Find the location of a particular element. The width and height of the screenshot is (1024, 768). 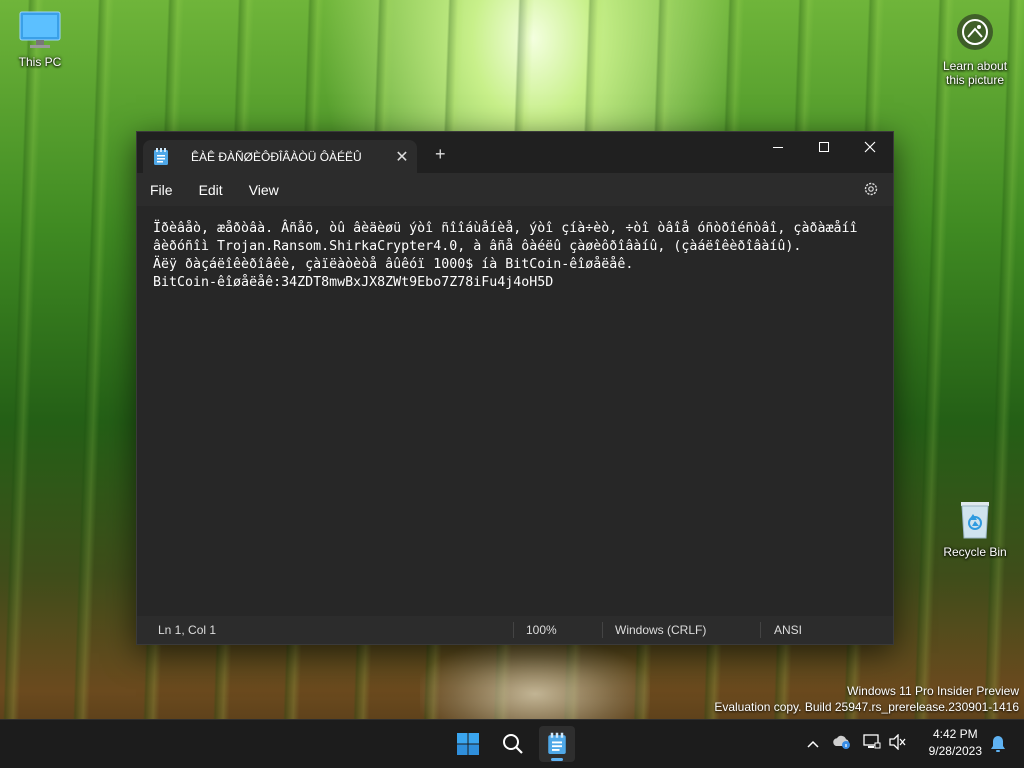

menu-bar: File Edit View is located at coordinates (515, 189).